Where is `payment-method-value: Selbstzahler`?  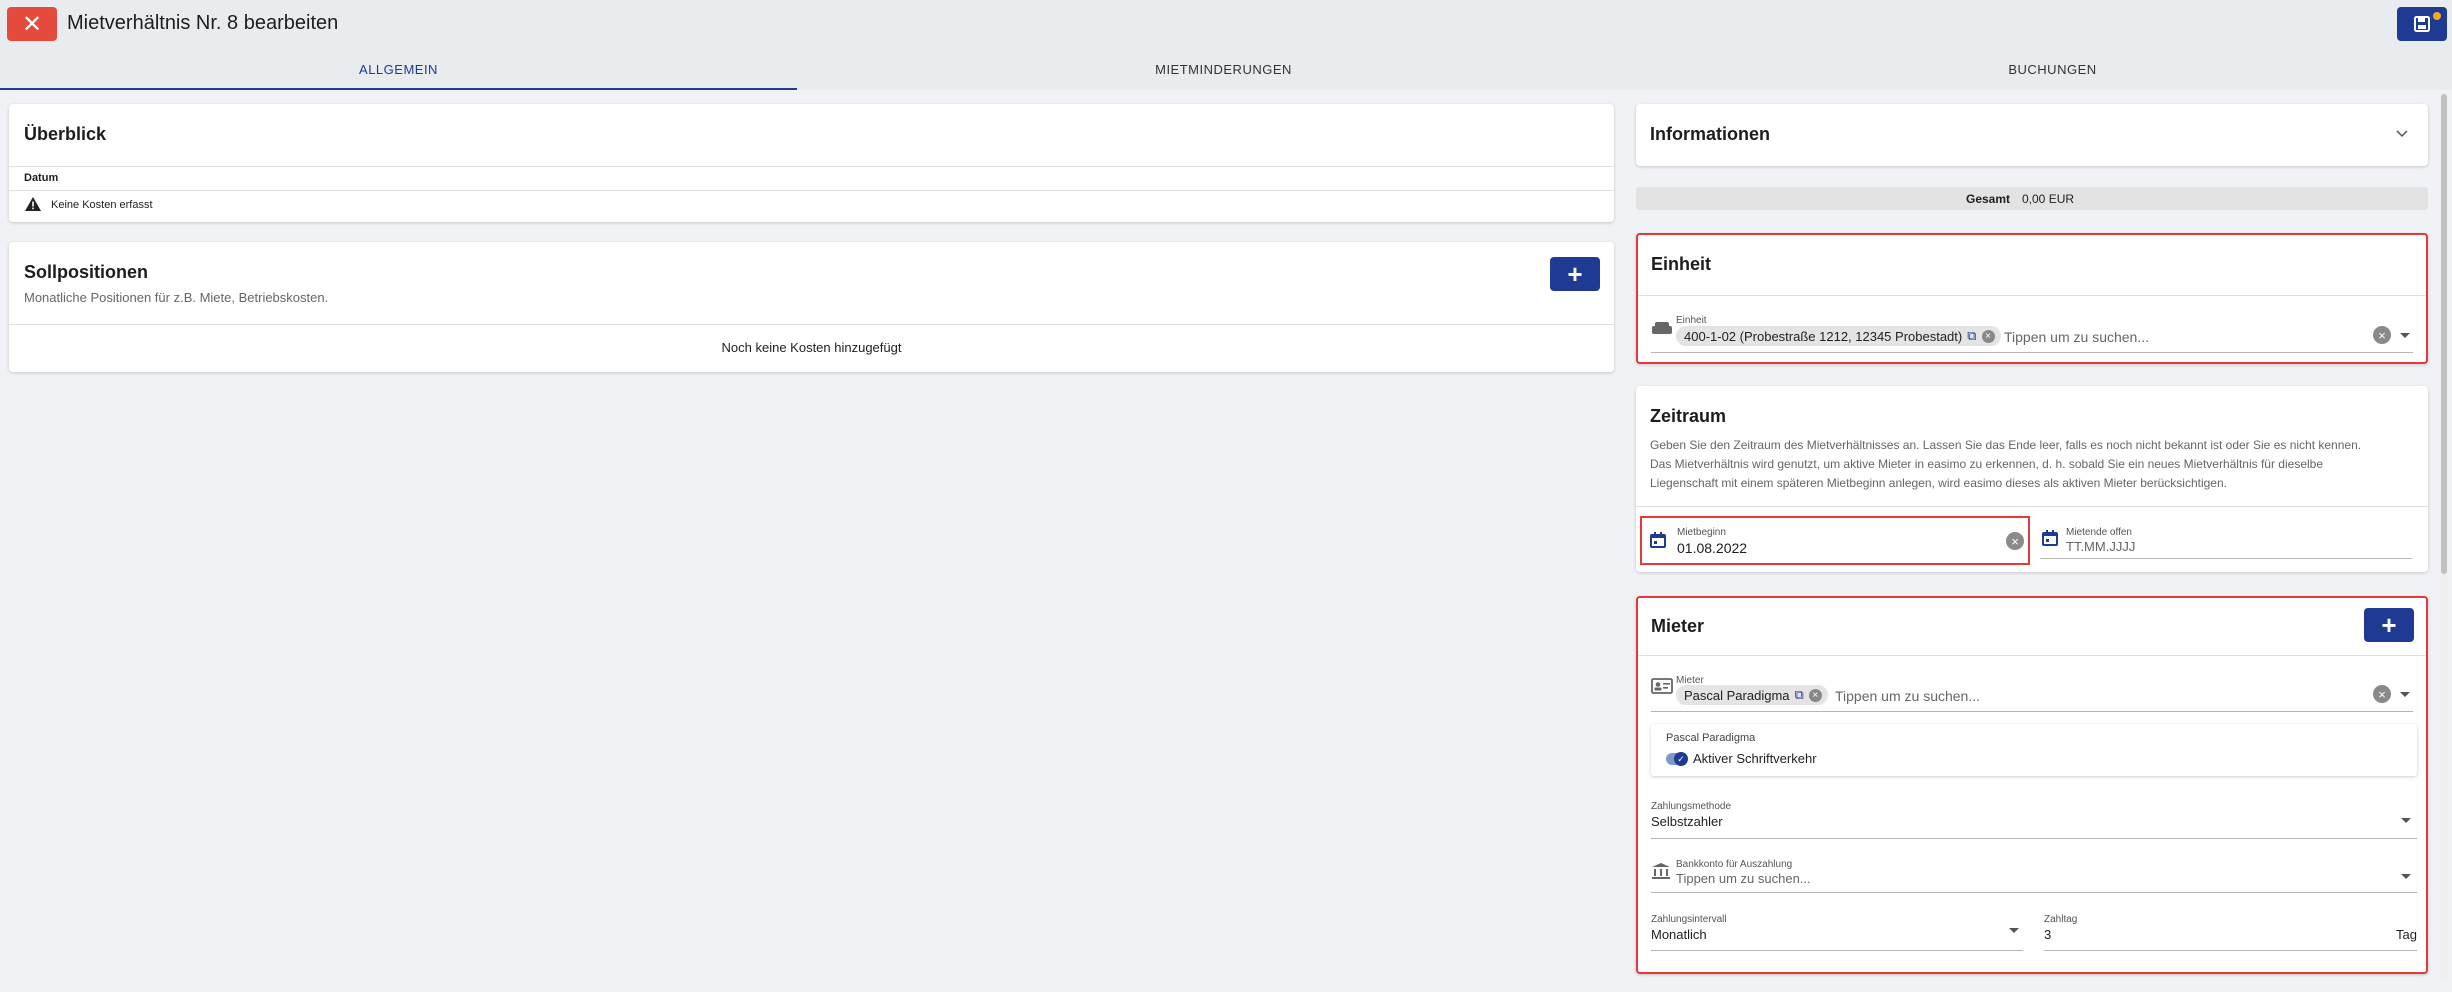 payment-method-value: Selbstzahler is located at coordinates (1687, 821).